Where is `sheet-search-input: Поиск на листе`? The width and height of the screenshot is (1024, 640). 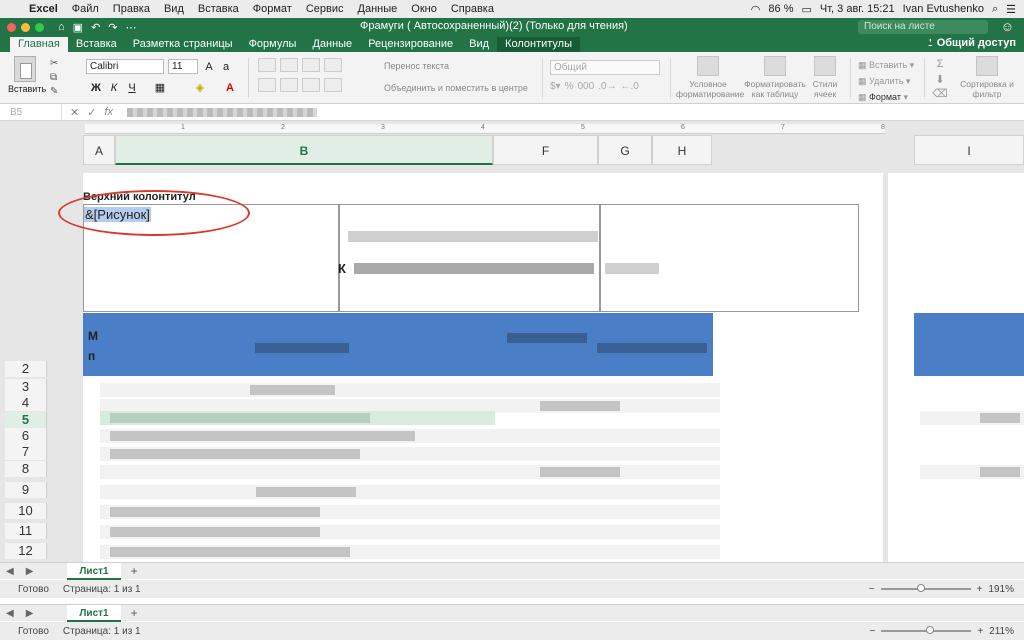 sheet-search-input: Поиск на листе is located at coordinates (923, 27).